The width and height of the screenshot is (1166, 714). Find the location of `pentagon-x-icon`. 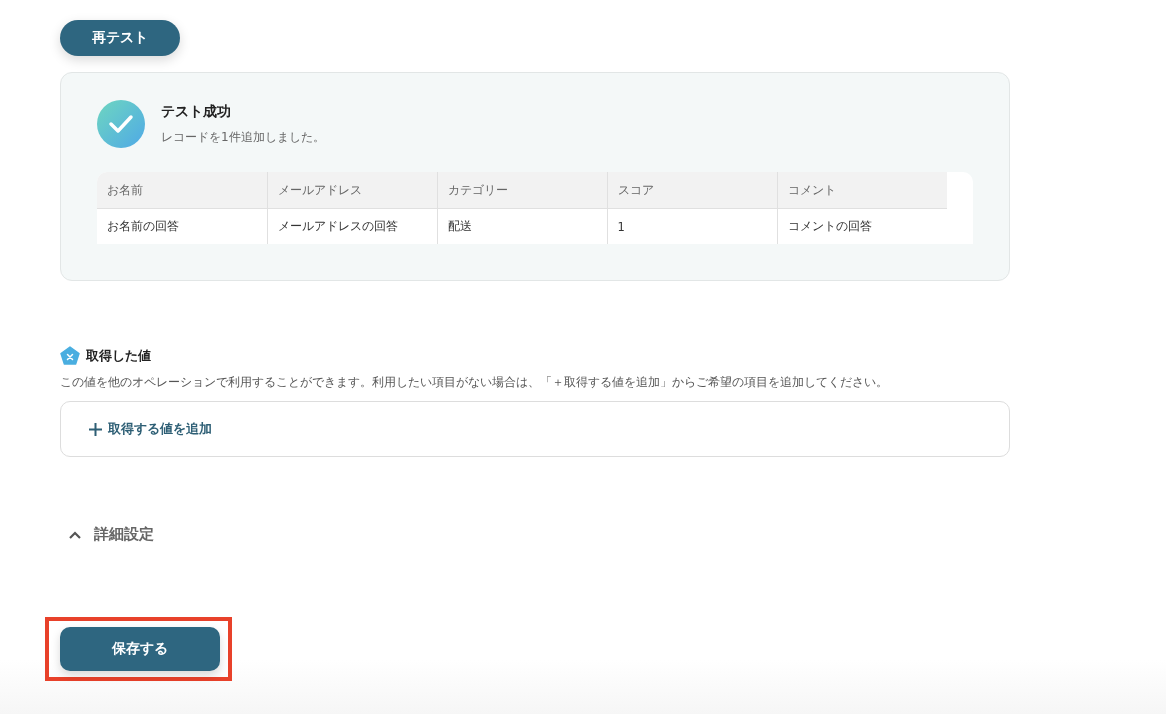

pentagon-x-icon is located at coordinates (70, 356).